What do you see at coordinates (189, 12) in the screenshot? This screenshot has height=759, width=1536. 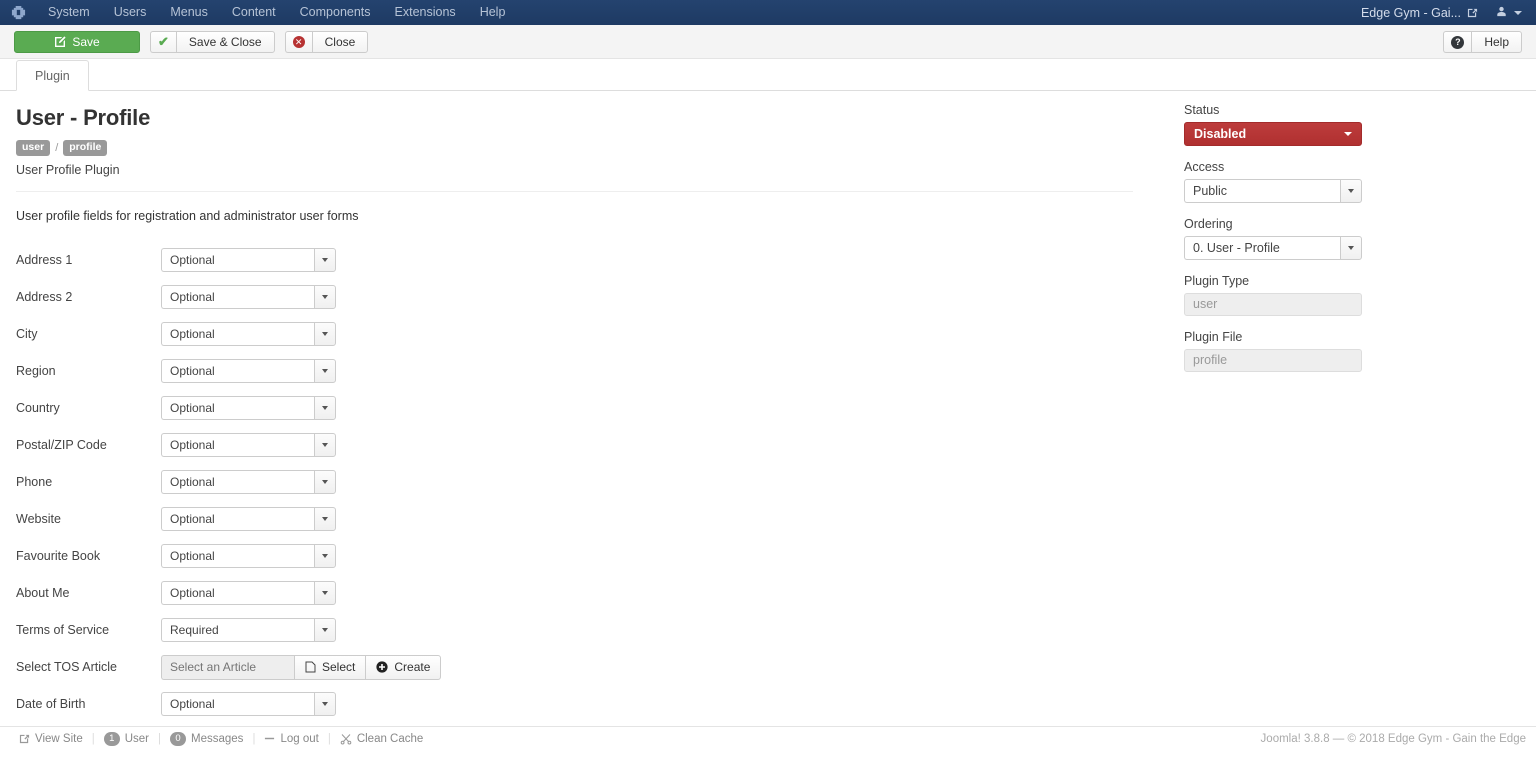 I see `menu-item-menus: Menus` at bounding box center [189, 12].